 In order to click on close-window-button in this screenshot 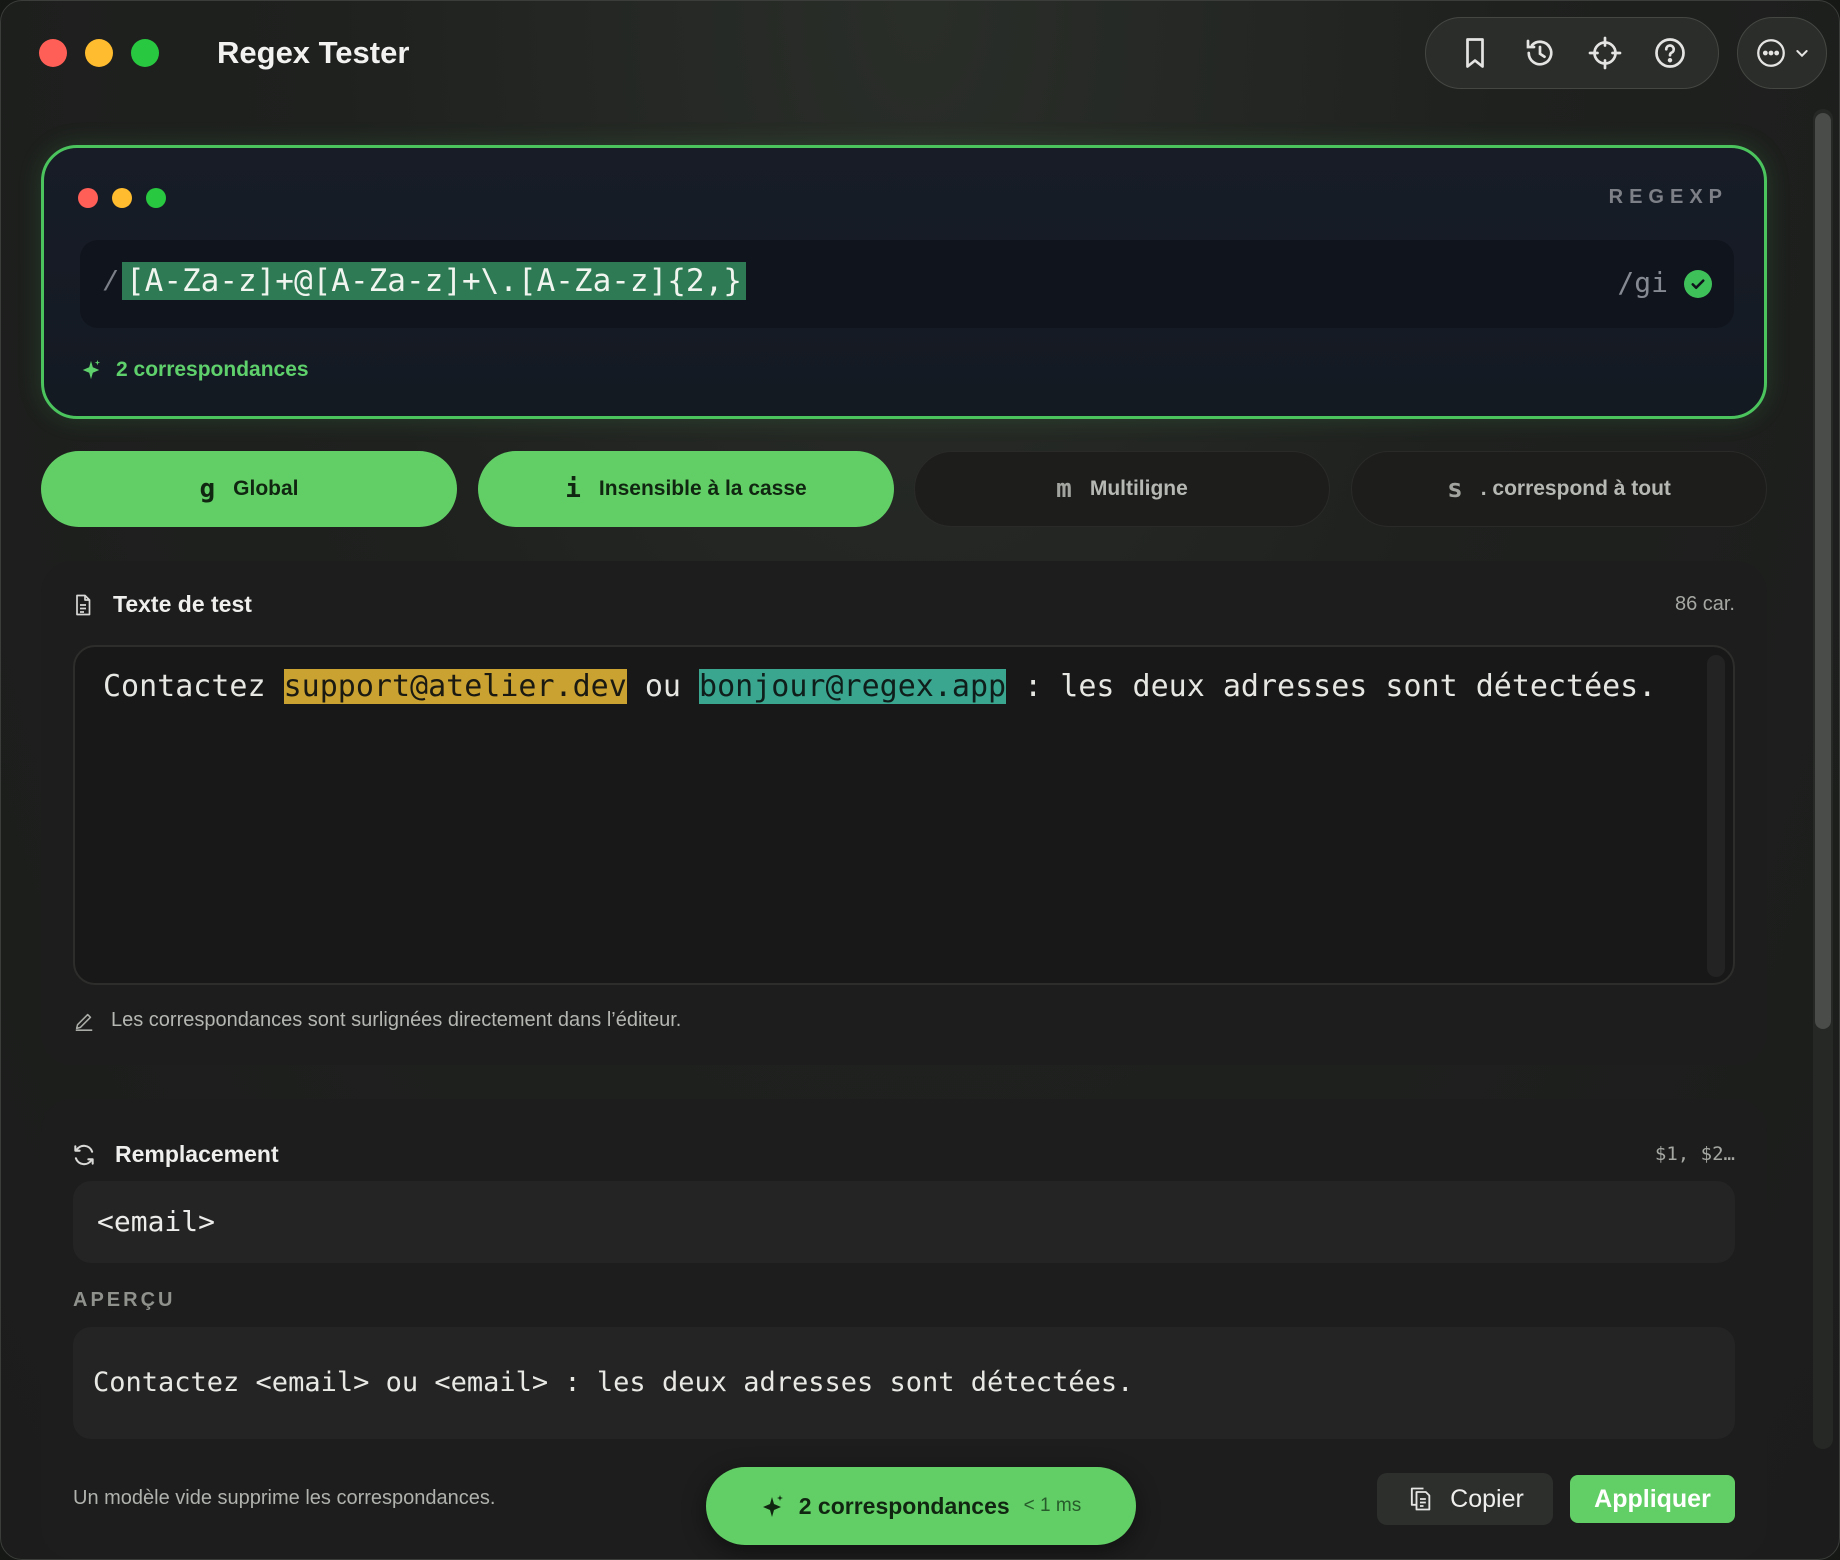, I will do `click(53, 53)`.